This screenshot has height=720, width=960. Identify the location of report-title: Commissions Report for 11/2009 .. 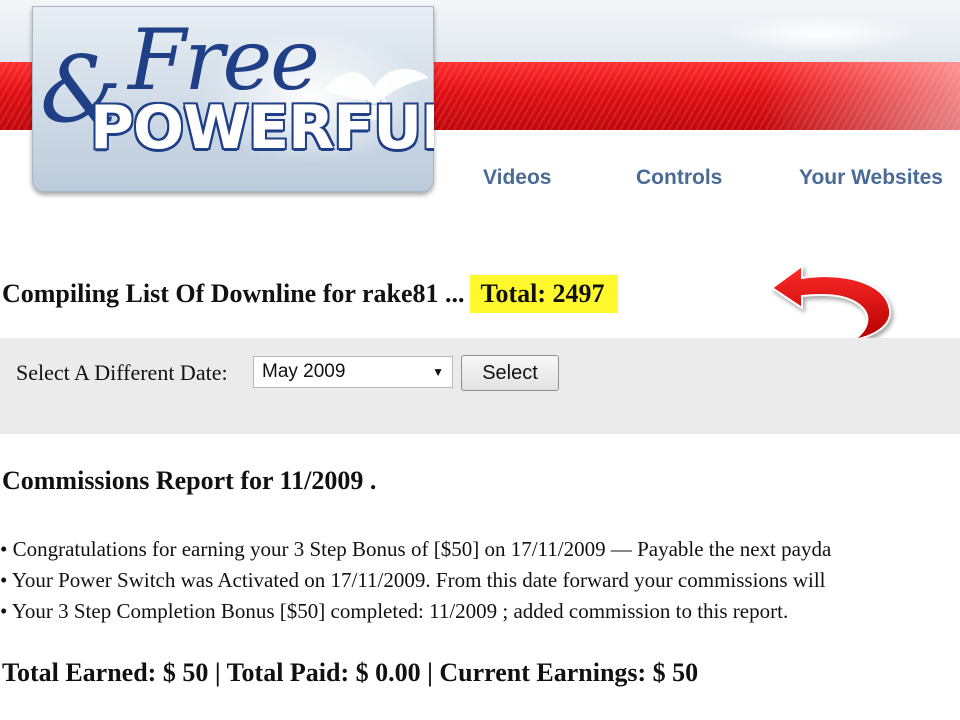
(189, 480).